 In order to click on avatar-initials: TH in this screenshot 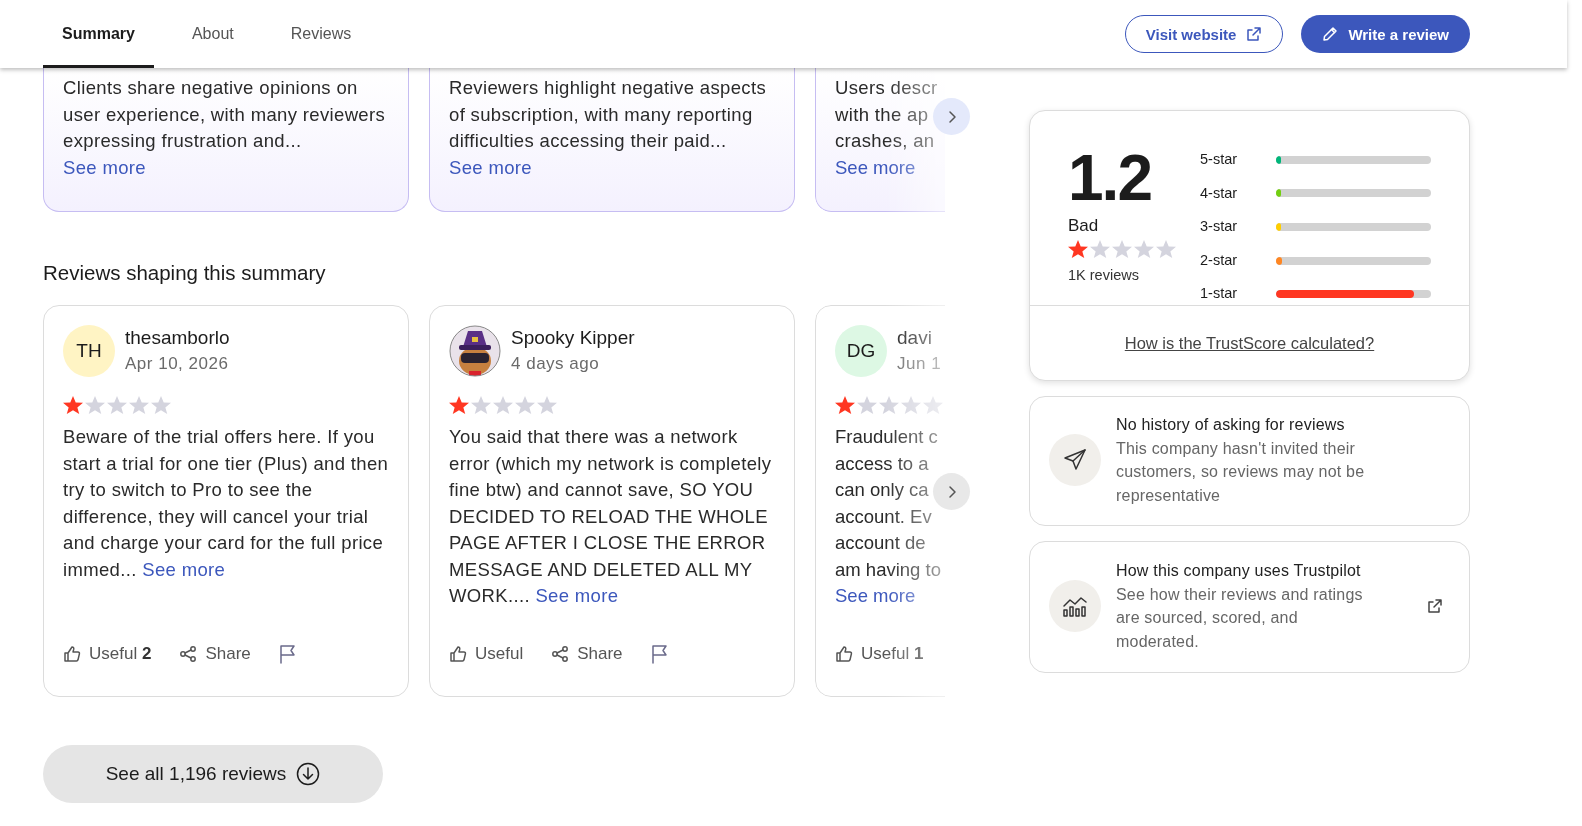, I will do `click(89, 351)`.